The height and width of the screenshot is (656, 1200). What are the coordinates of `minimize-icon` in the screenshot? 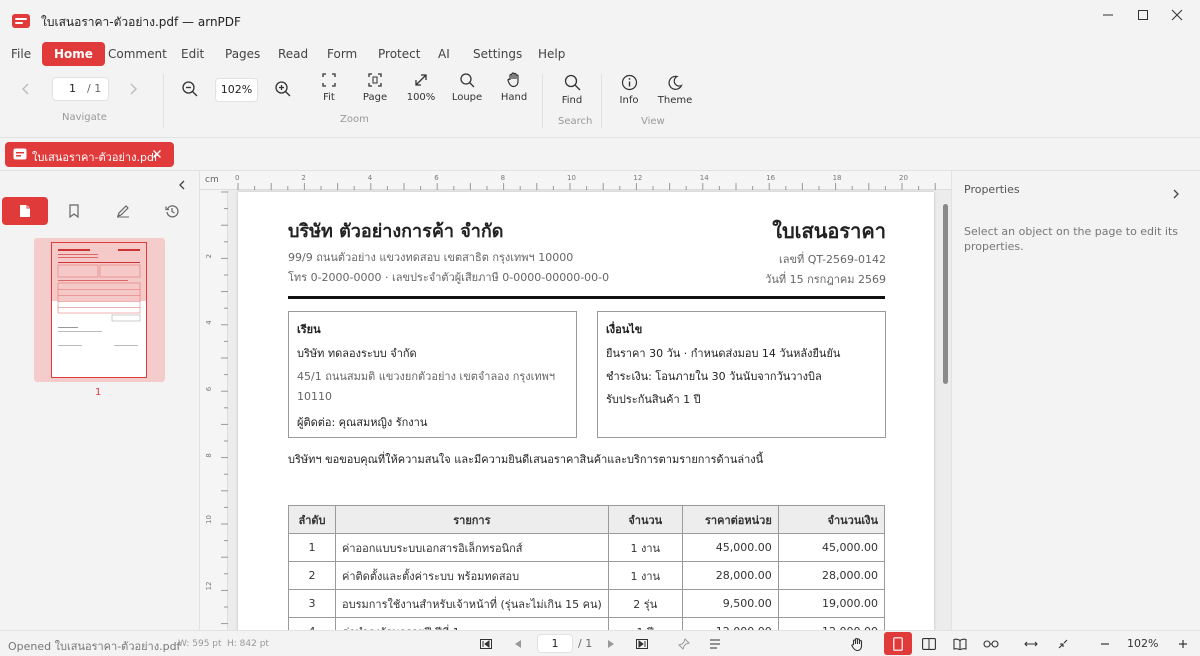 It's located at (1108, 15).